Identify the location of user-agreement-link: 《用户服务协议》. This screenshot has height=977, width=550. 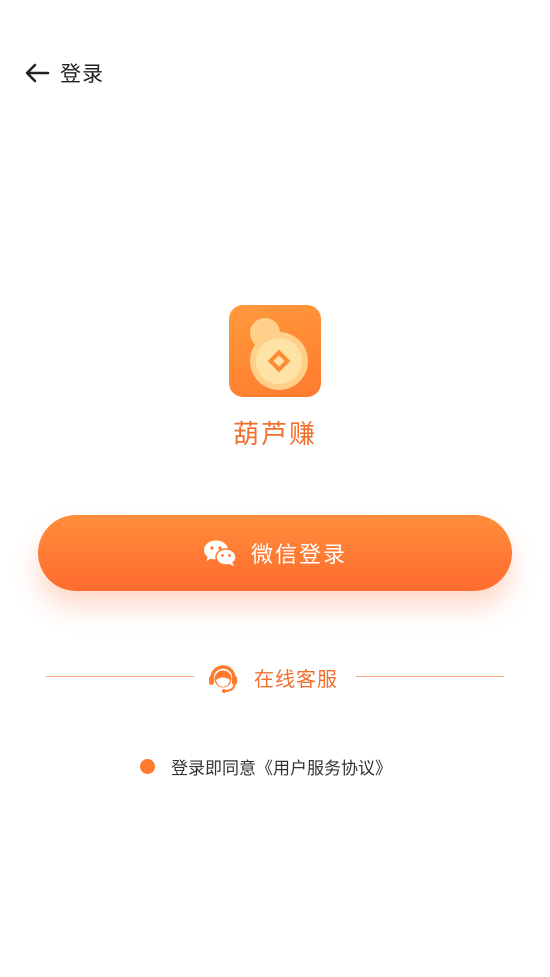
(324, 766).